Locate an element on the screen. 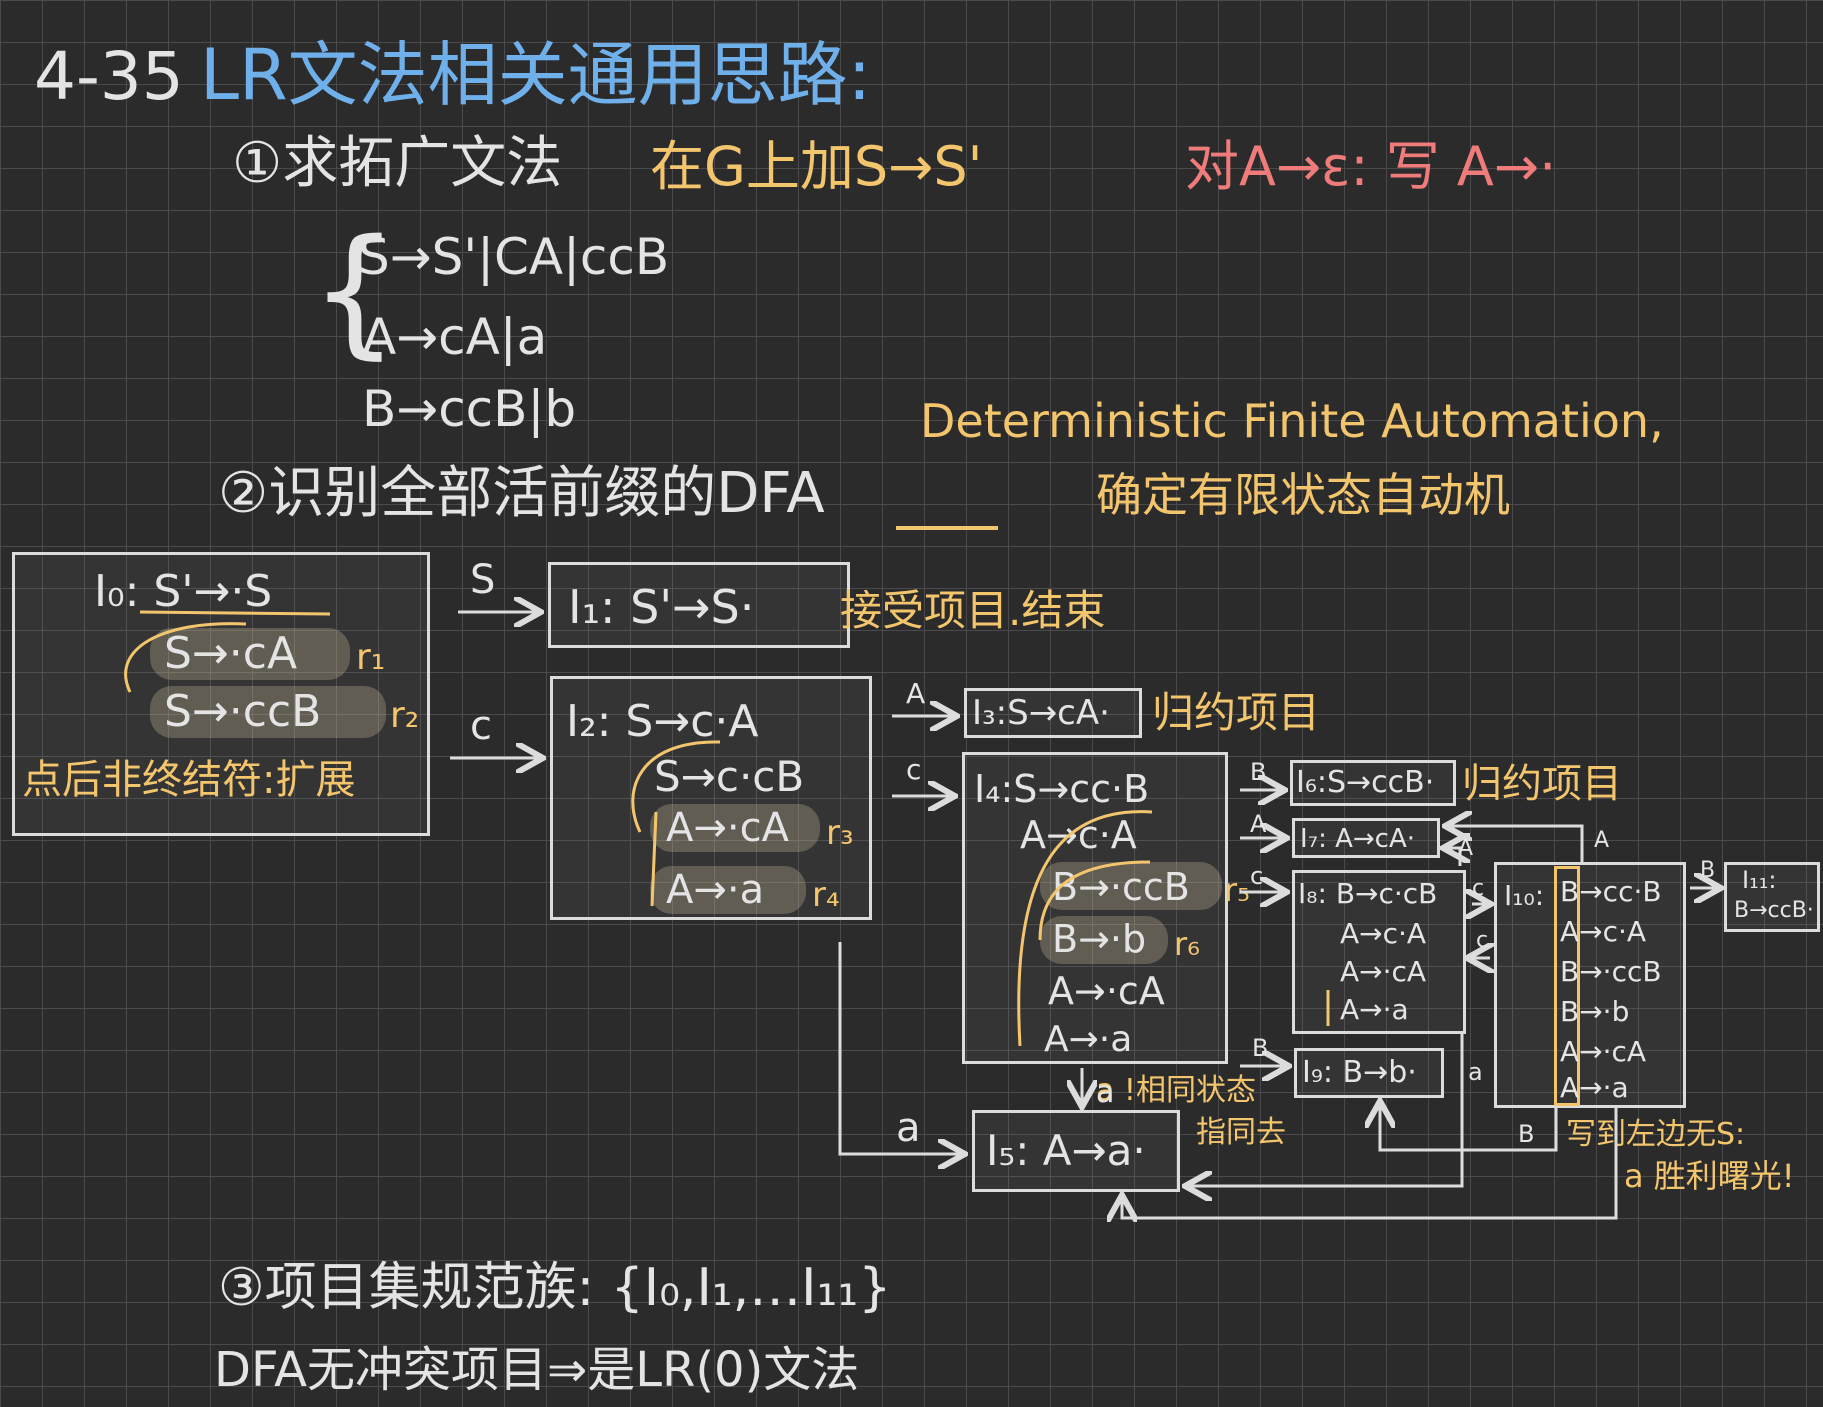 This screenshot has height=1407, width=1823. edge-I8-I5 is located at coordinates (1326, 1110).